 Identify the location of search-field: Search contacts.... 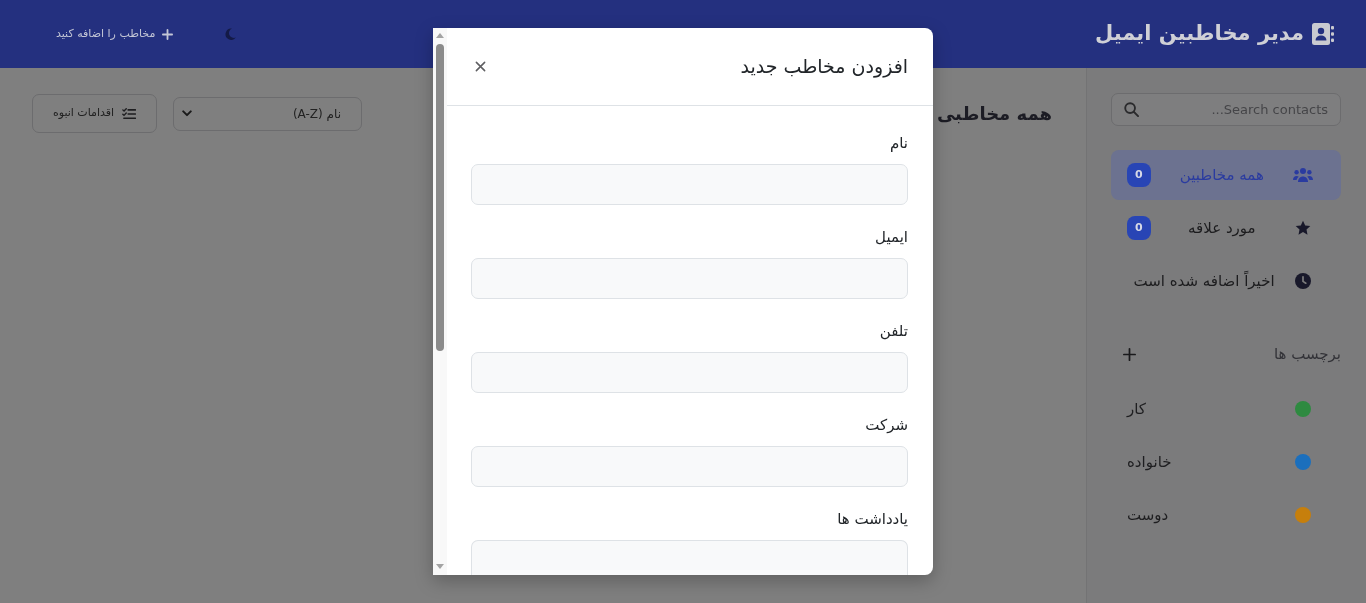
(1226, 109).